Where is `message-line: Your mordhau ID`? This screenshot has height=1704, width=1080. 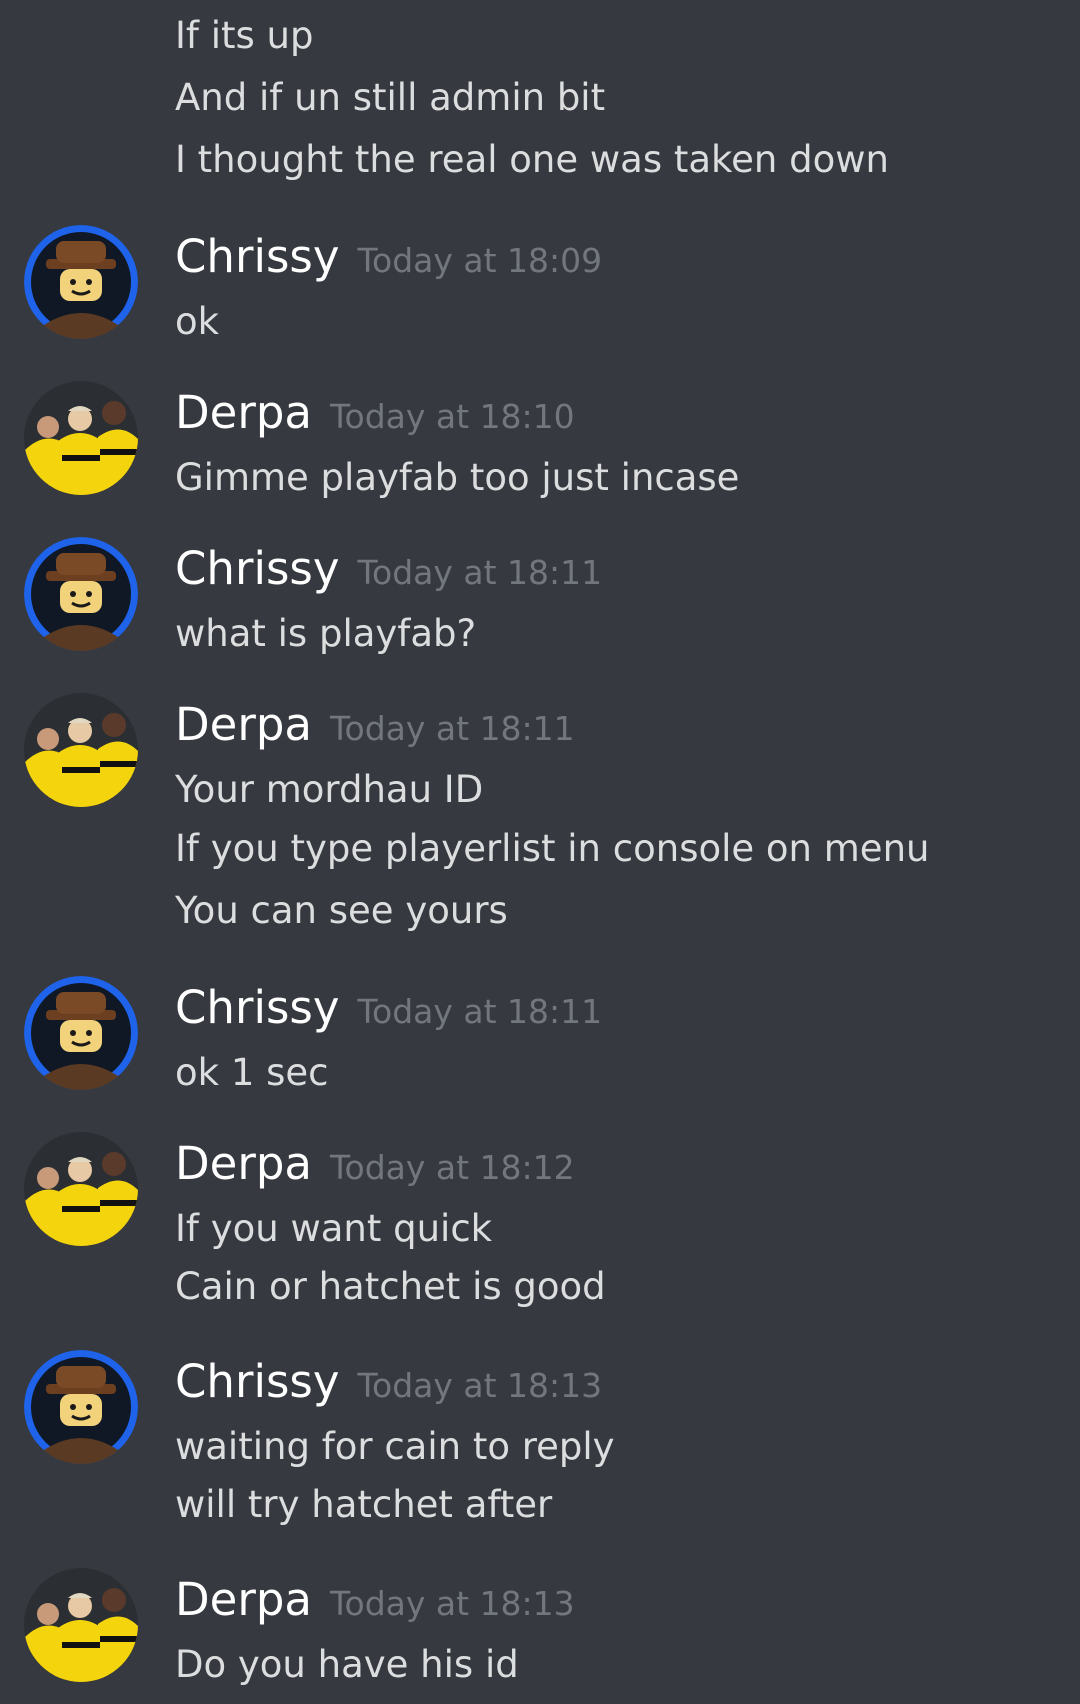 message-line: Your mordhau ID is located at coordinates (329, 789).